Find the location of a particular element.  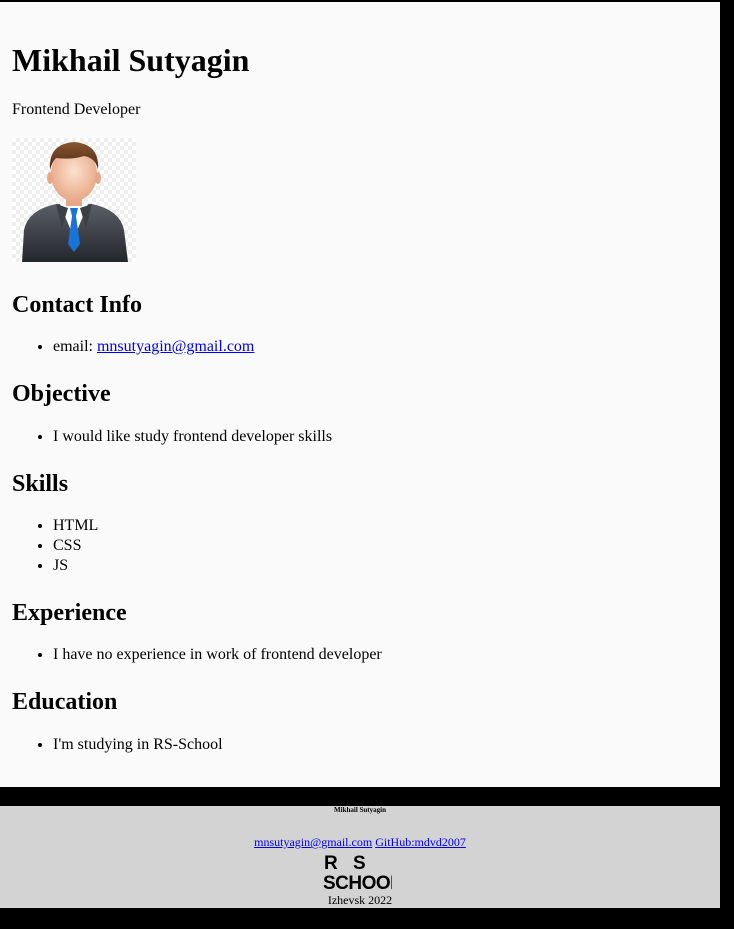

list-item: CSS is located at coordinates (75, 546).